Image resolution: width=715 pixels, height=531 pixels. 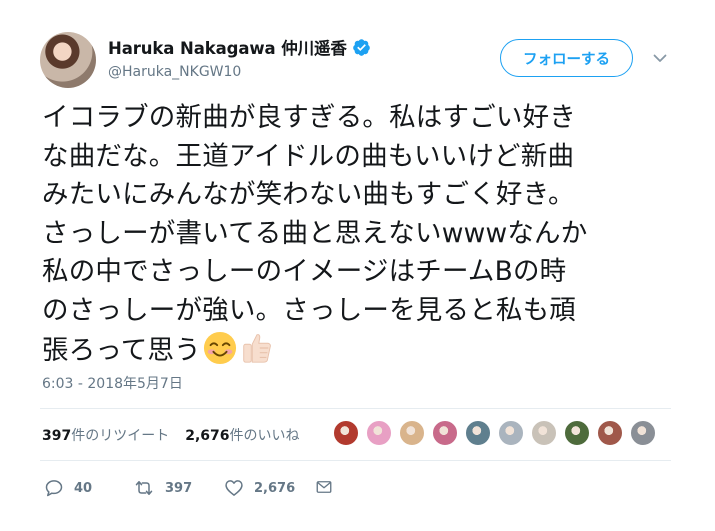 I want to click on retweet-count: 397, so click(x=179, y=488).